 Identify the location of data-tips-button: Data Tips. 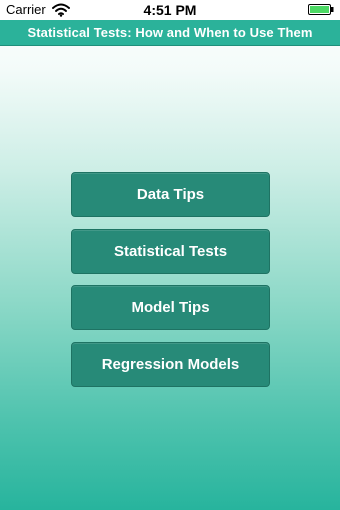
(170, 194).